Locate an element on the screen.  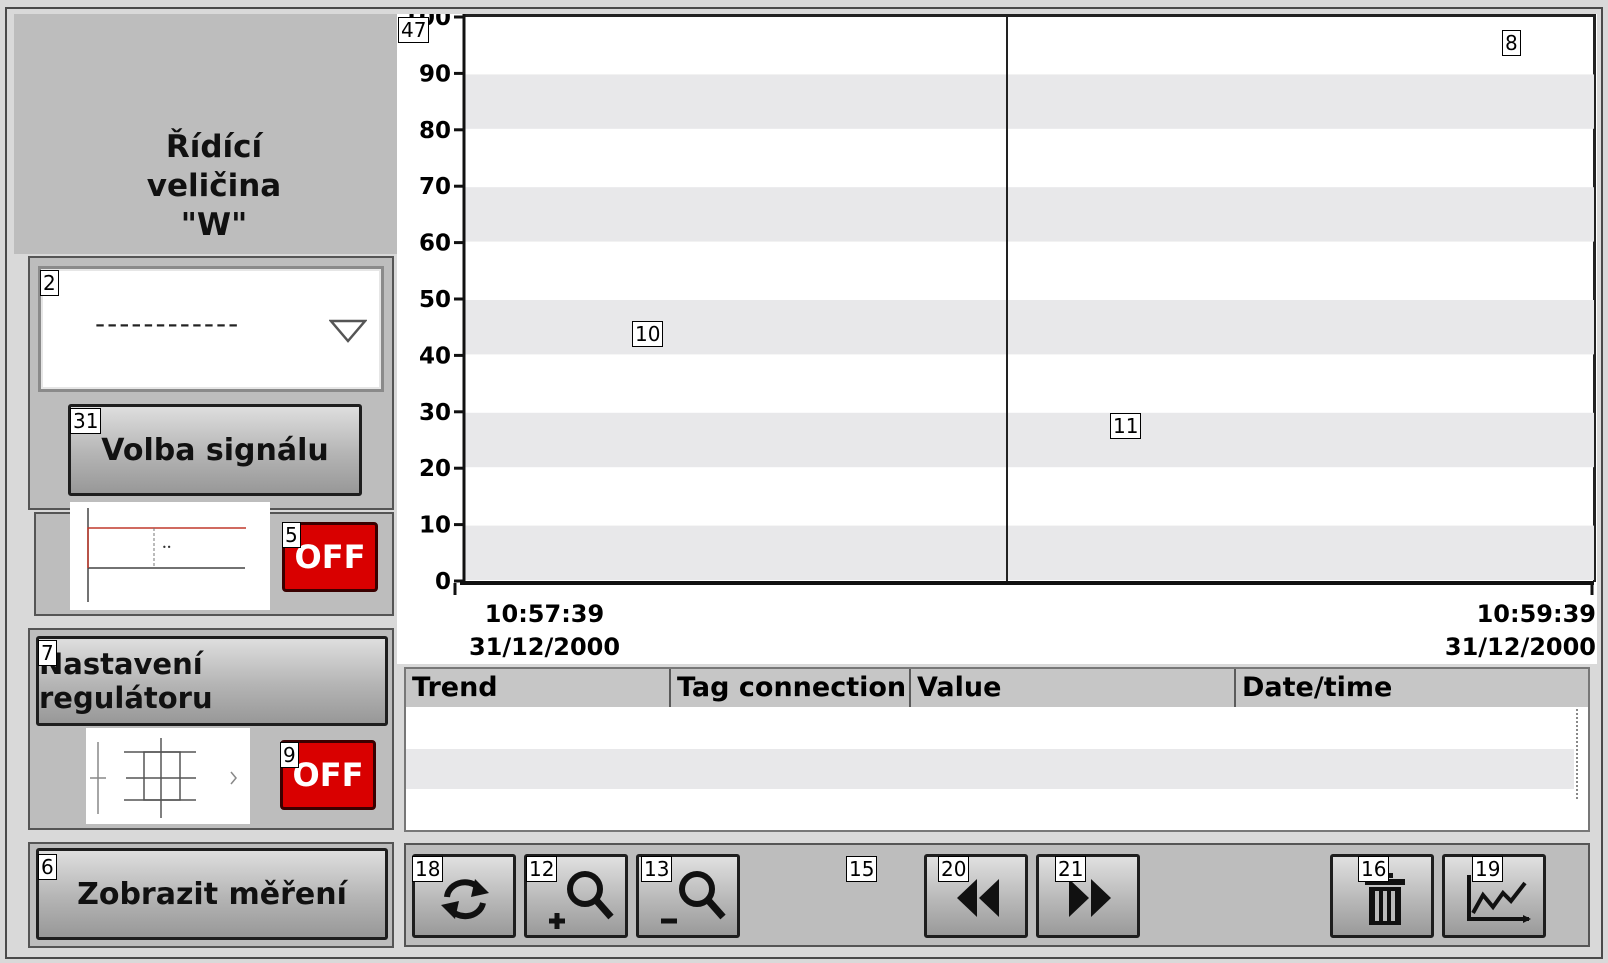
badge-regulator-toggle: 9 is located at coordinates (289, 755).